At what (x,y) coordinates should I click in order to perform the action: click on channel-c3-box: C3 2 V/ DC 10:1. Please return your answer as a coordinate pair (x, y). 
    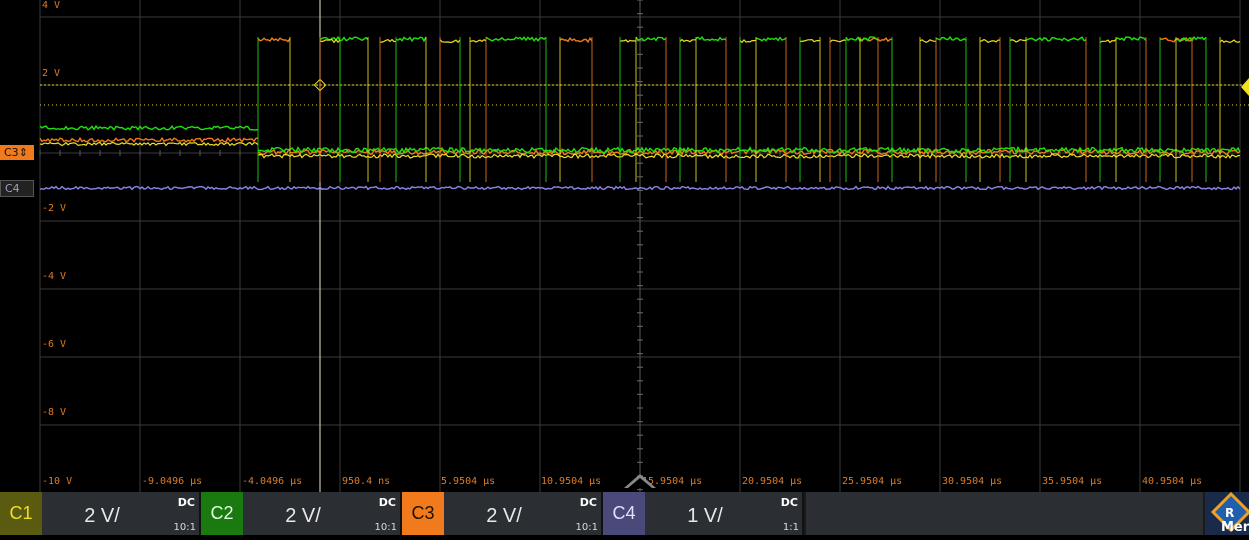
    Looking at the image, I should click on (502, 513).